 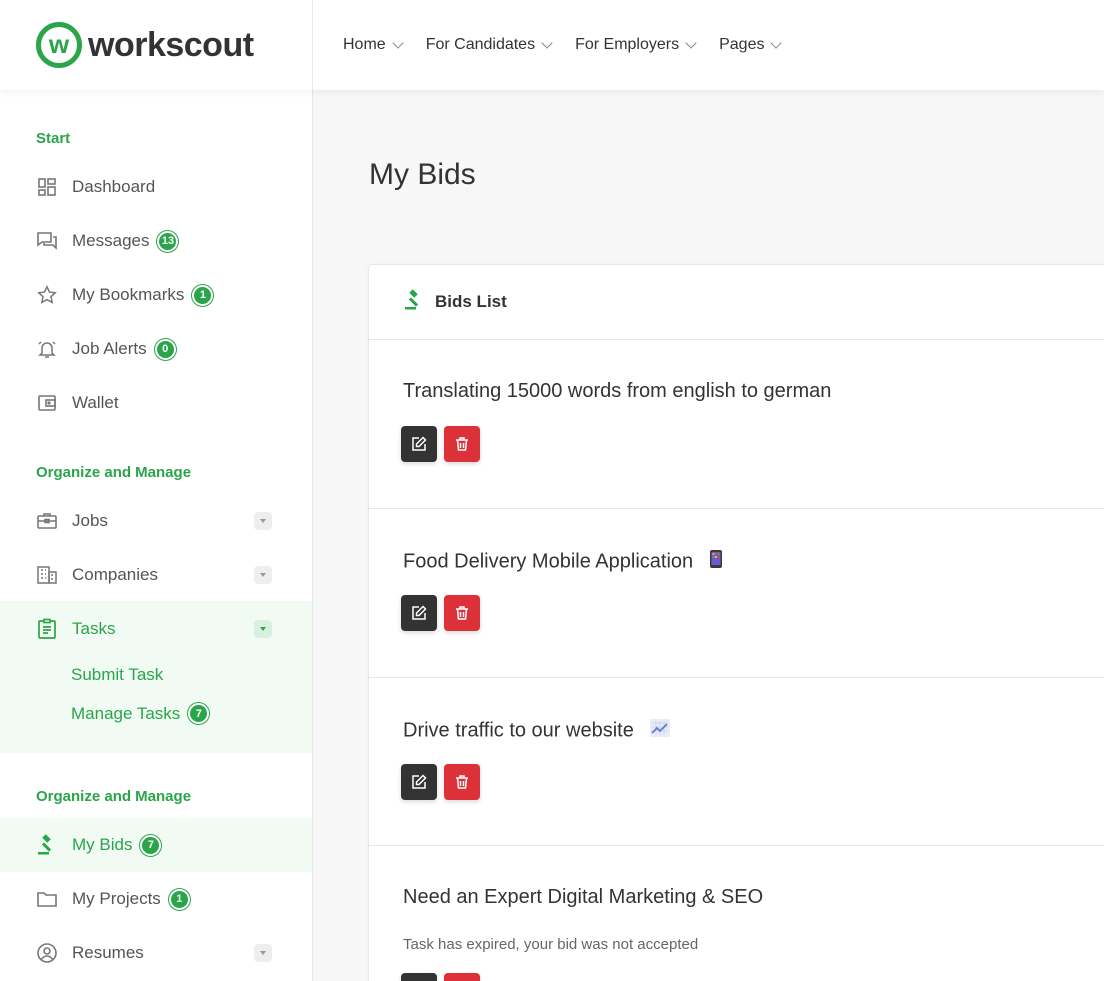 What do you see at coordinates (115, 574) in the screenshot?
I see `sidebar-item-label: Companies` at bounding box center [115, 574].